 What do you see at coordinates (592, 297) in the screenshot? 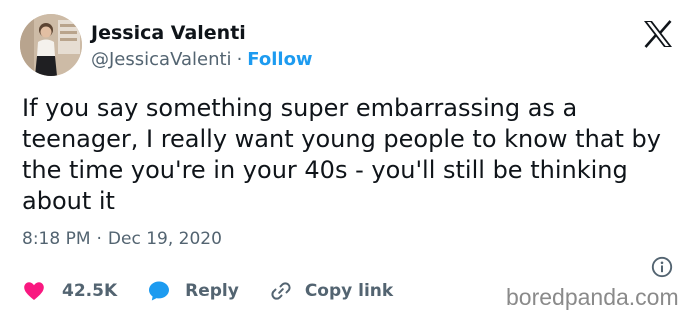
I see `watermark: boredpanda.com` at bounding box center [592, 297].